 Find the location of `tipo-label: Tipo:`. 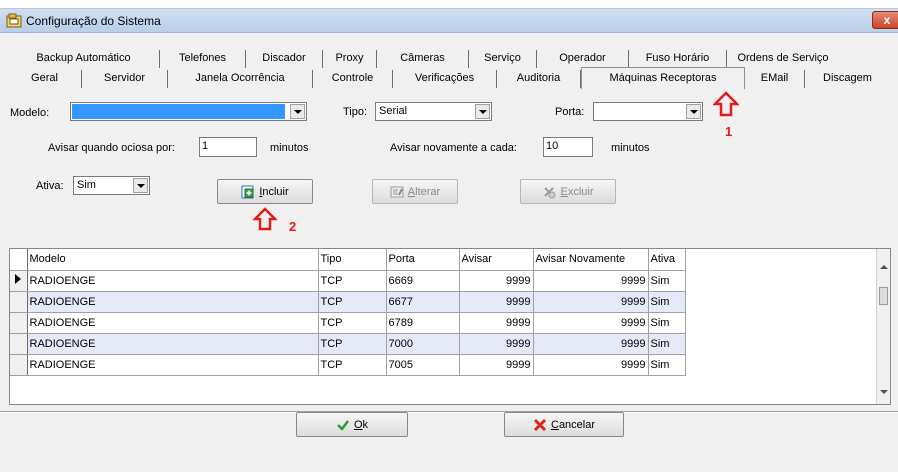

tipo-label: Tipo: is located at coordinates (355, 112).